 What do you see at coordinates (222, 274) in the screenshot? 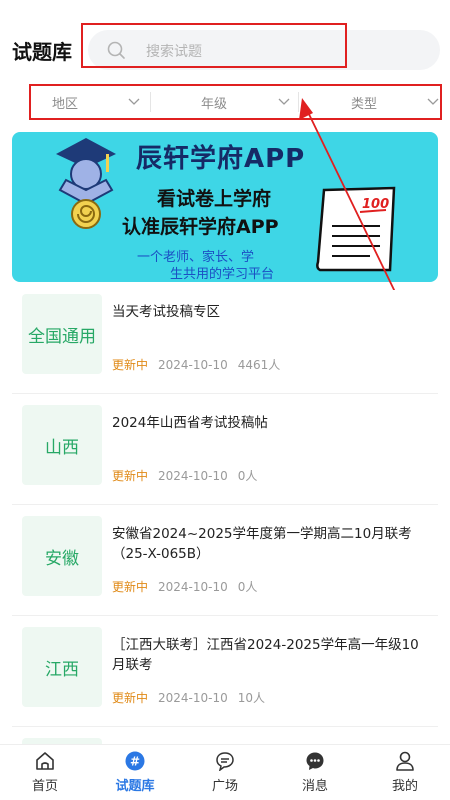
I see `banner-sub2: 生共用的学习平台` at bounding box center [222, 274].